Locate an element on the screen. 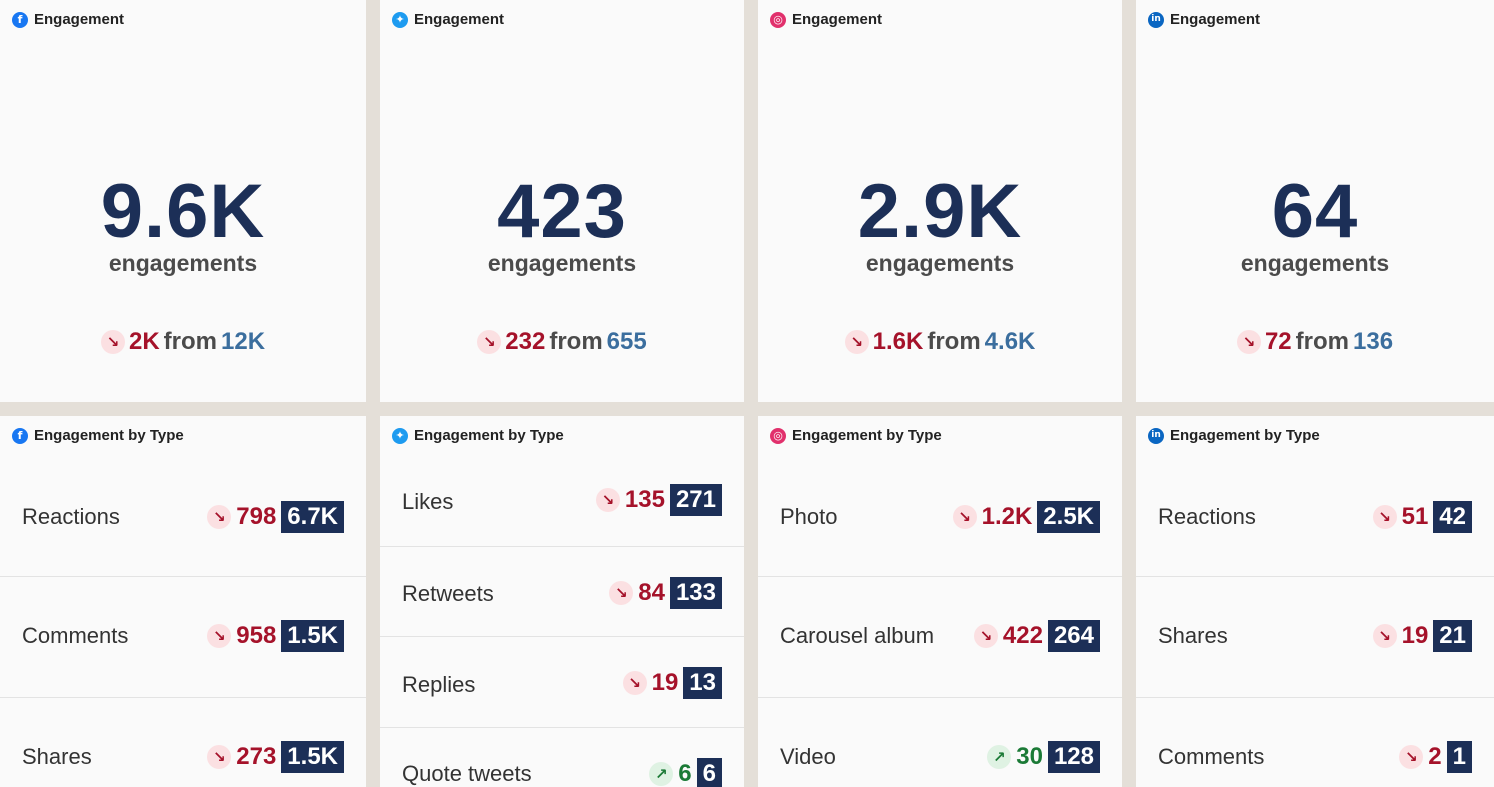 This screenshot has width=1494, height=787. current-value: 128 is located at coordinates (1073, 757).